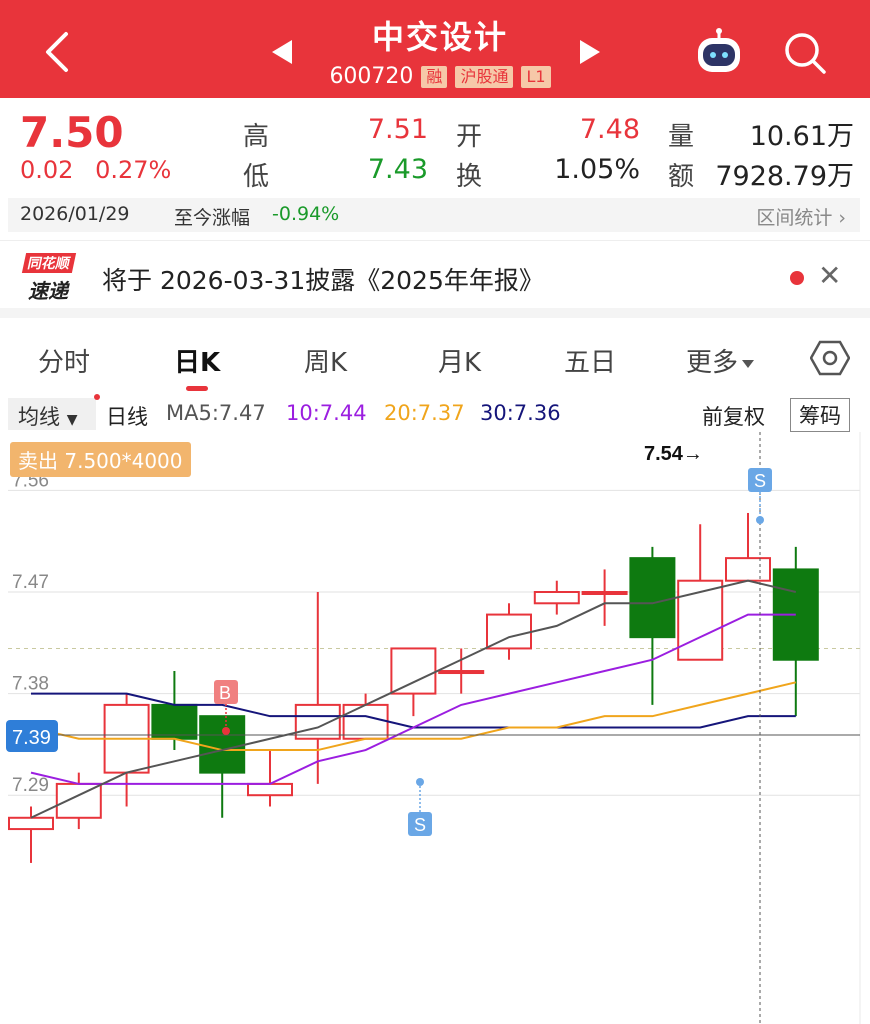 The image size is (870, 1024). Describe the element at coordinates (536, 76) in the screenshot. I see `tag-level: L1` at that location.